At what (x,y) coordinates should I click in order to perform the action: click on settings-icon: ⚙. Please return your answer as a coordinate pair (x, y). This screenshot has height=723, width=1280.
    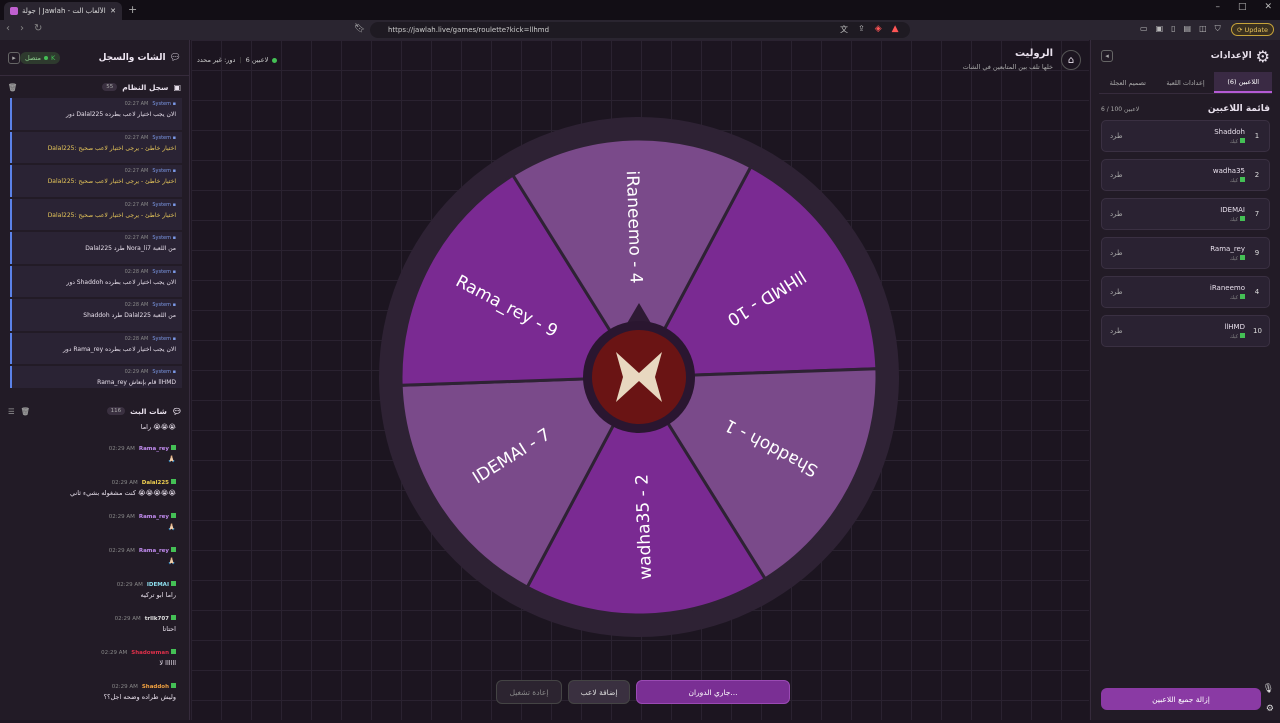
    Looking at the image, I should click on (1270, 709).